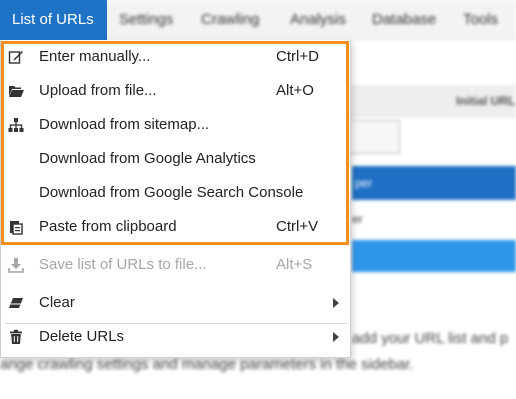 The width and height of the screenshot is (516, 399). I want to click on background-primary-button, so click(434, 183).